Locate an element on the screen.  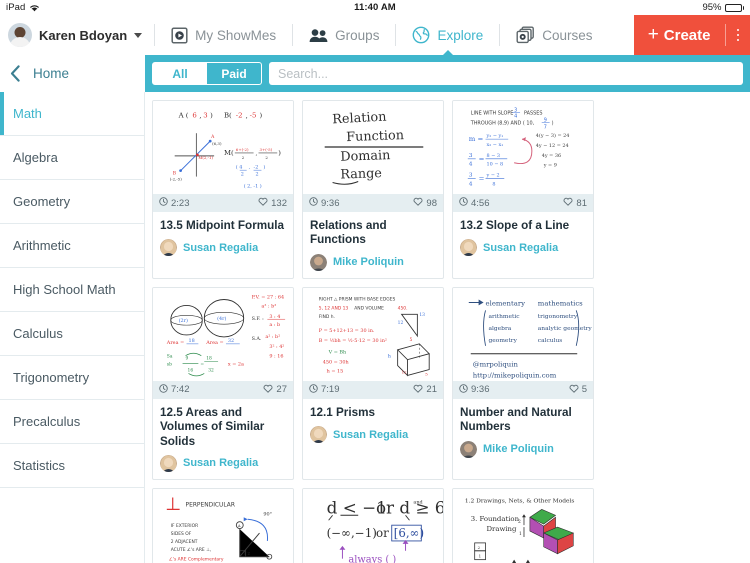
search-field-wrapper is located at coordinates (506, 73).